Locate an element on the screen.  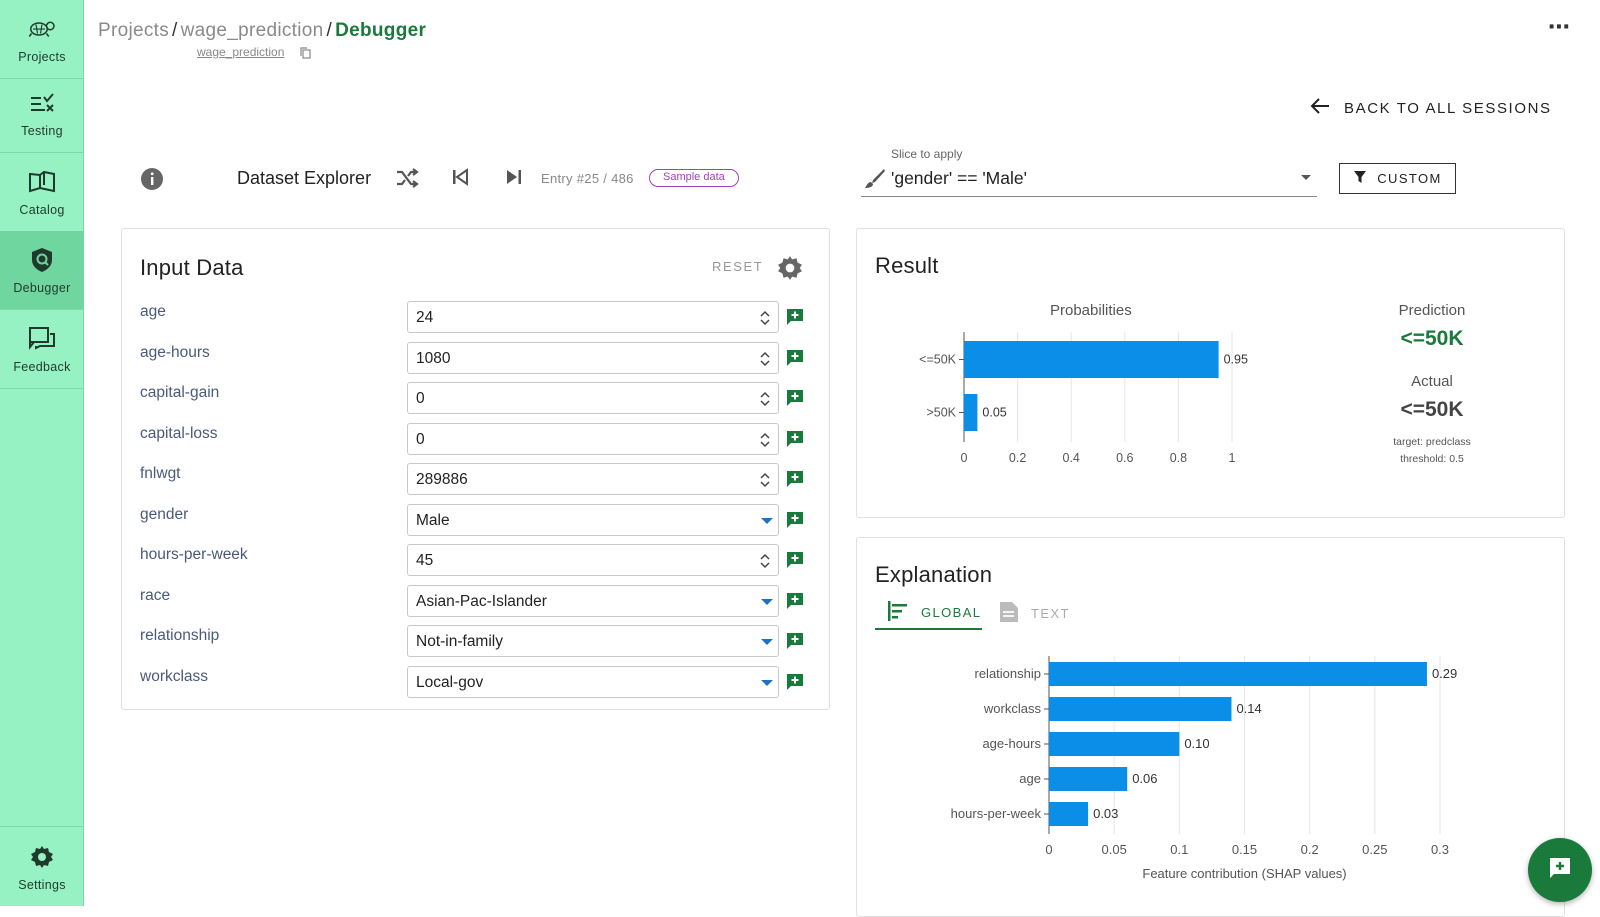
select-gender: Male is located at coordinates (593, 519).